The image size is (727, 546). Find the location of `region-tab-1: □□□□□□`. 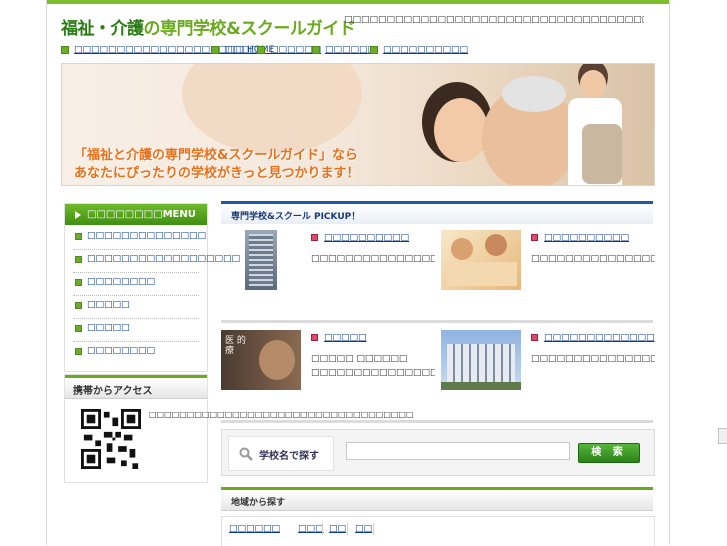

region-tab-1: □□□□□□ is located at coordinates (254, 529).